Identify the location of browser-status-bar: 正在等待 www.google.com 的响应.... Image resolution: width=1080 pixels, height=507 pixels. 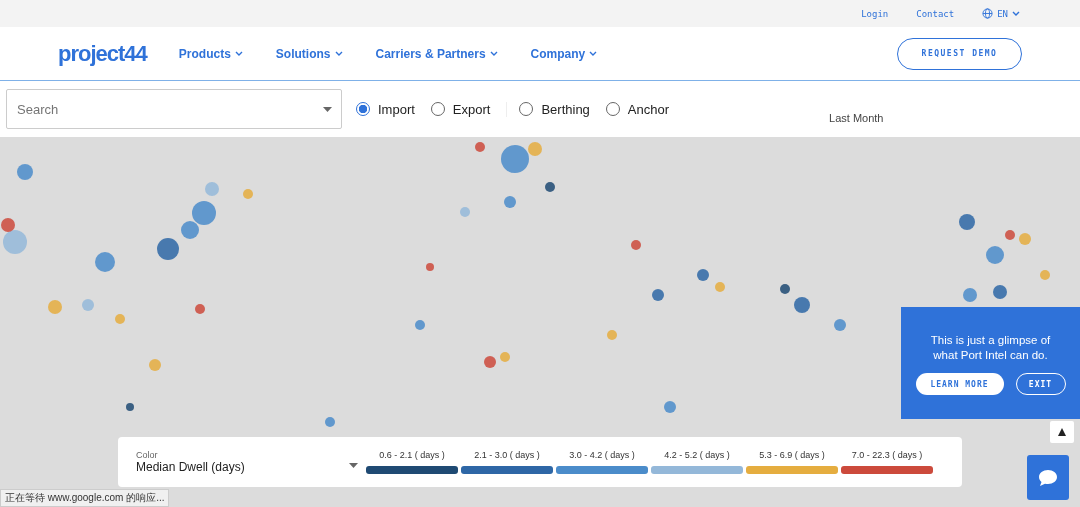
(85, 498).